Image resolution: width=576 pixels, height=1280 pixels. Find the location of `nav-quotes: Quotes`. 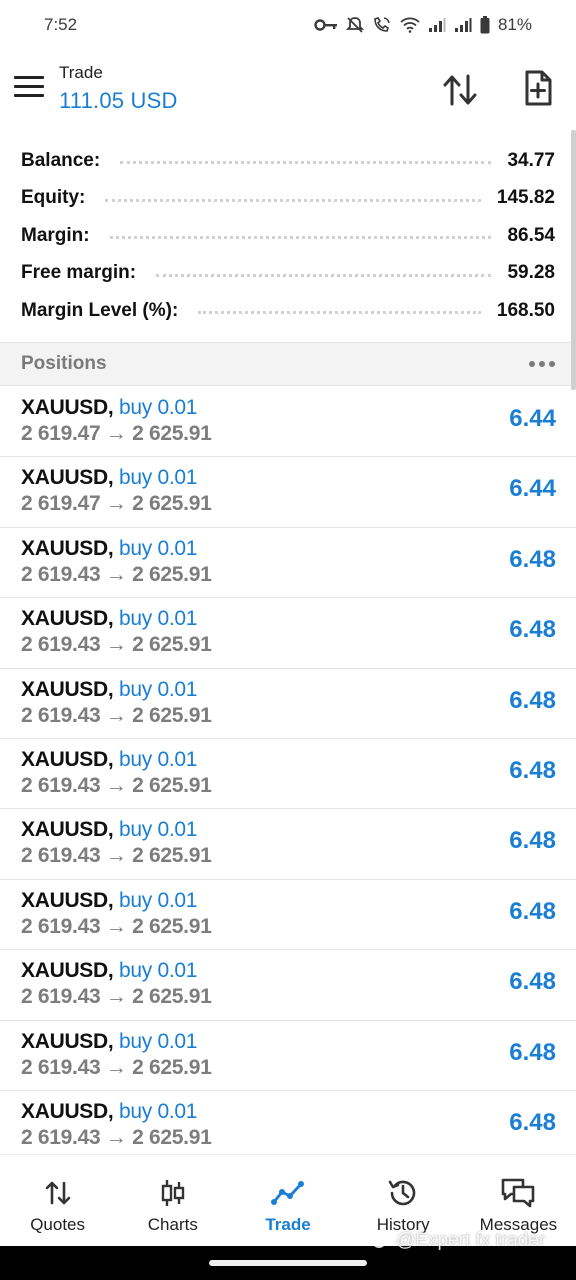

nav-quotes: Quotes is located at coordinates (57, 1200).